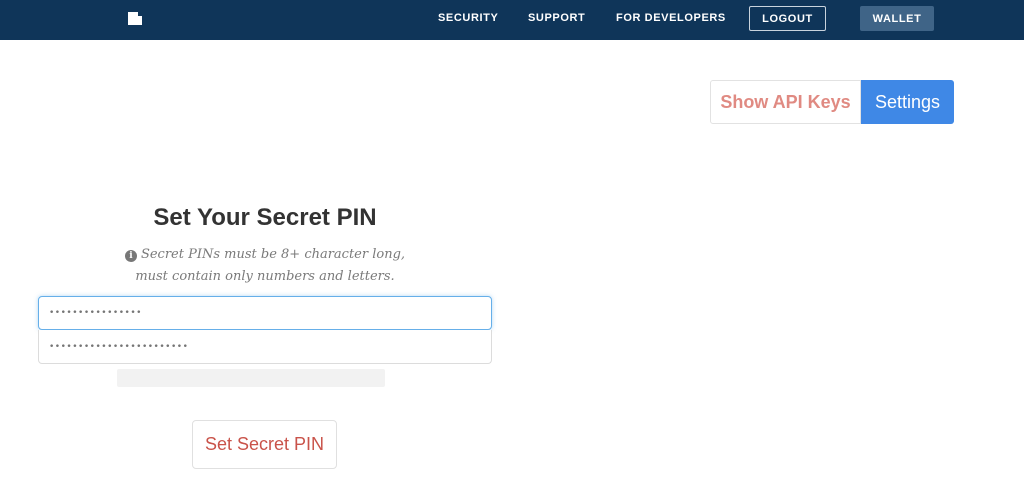 This screenshot has width=1024, height=502. I want to click on confirm-pin-input, so click(265, 347).